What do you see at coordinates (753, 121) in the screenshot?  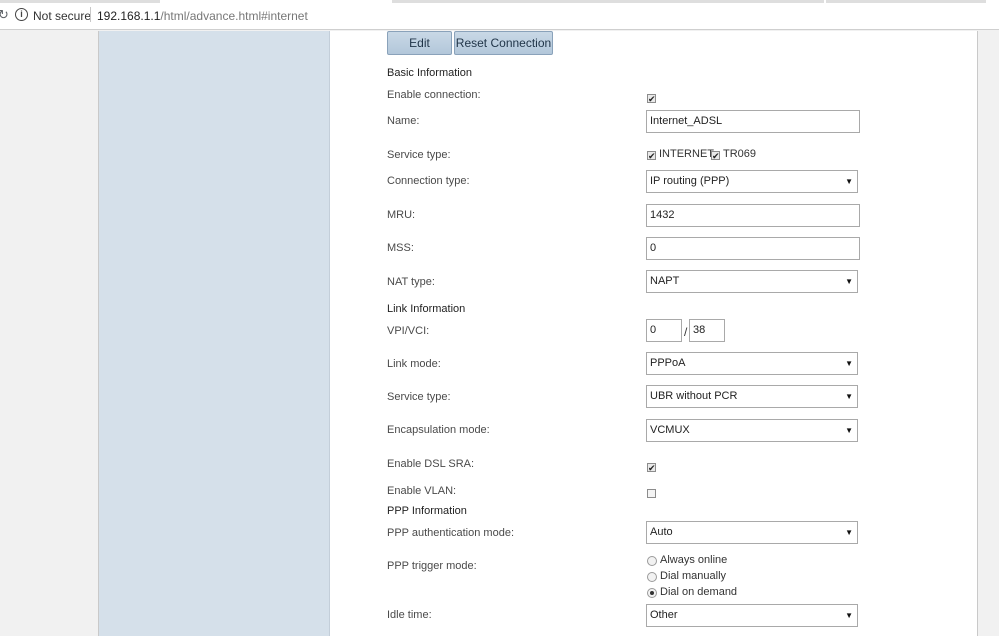 I see `name-input: Internet_ADSL` at bounding box center [753, 121].